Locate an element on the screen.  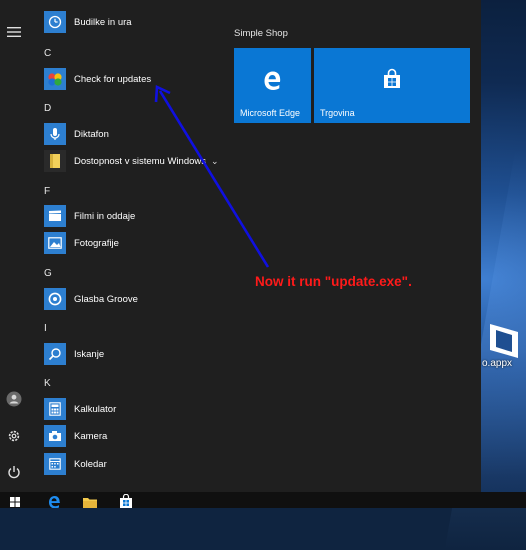
power-icon is located at coordinates (14, 472).